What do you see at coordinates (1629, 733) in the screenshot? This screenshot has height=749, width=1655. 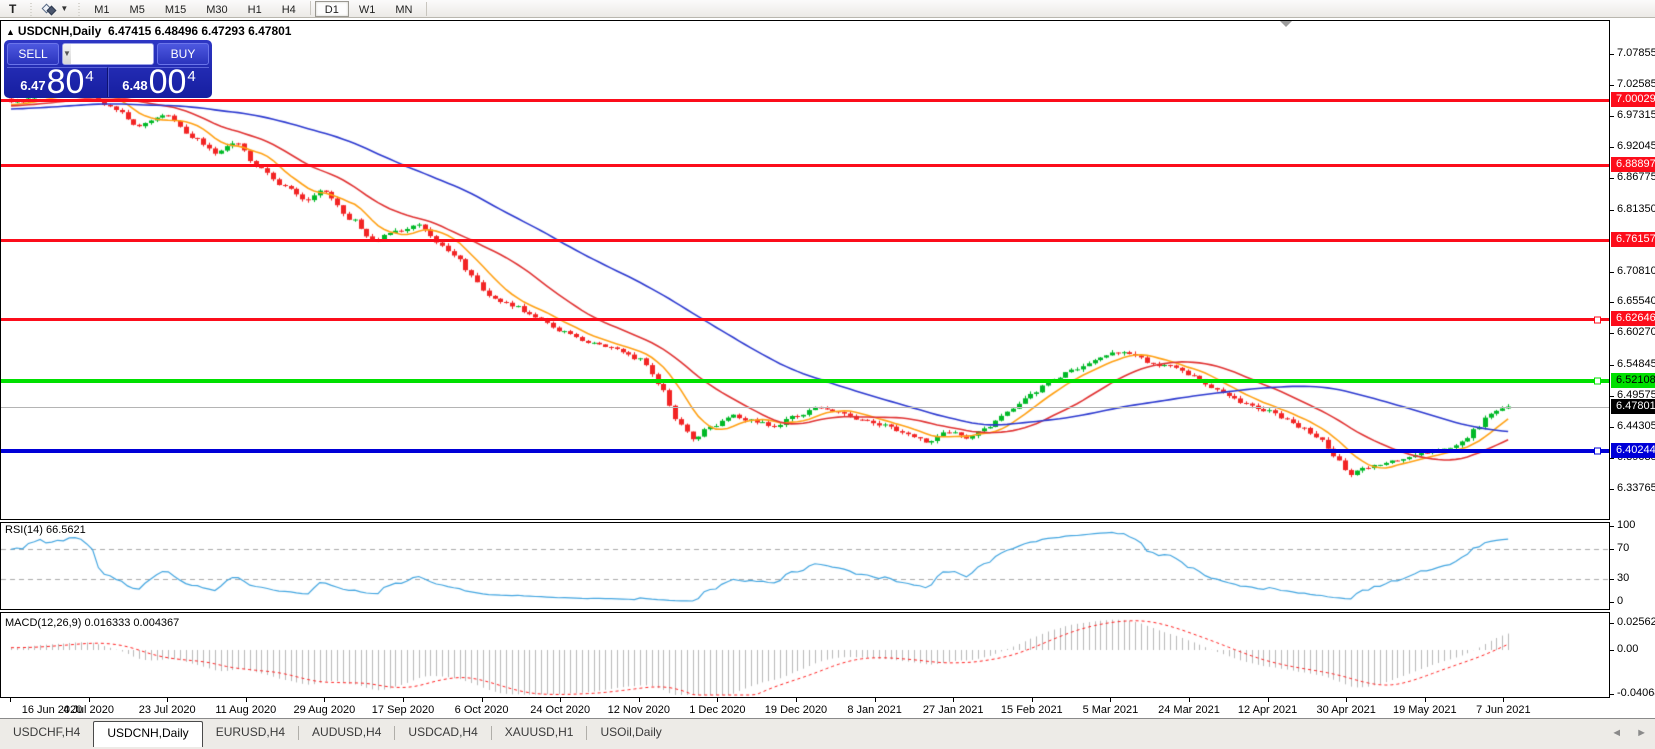 I see `tab-scroll-buttons: ◄ ►` at bounding box center [1629, 733].